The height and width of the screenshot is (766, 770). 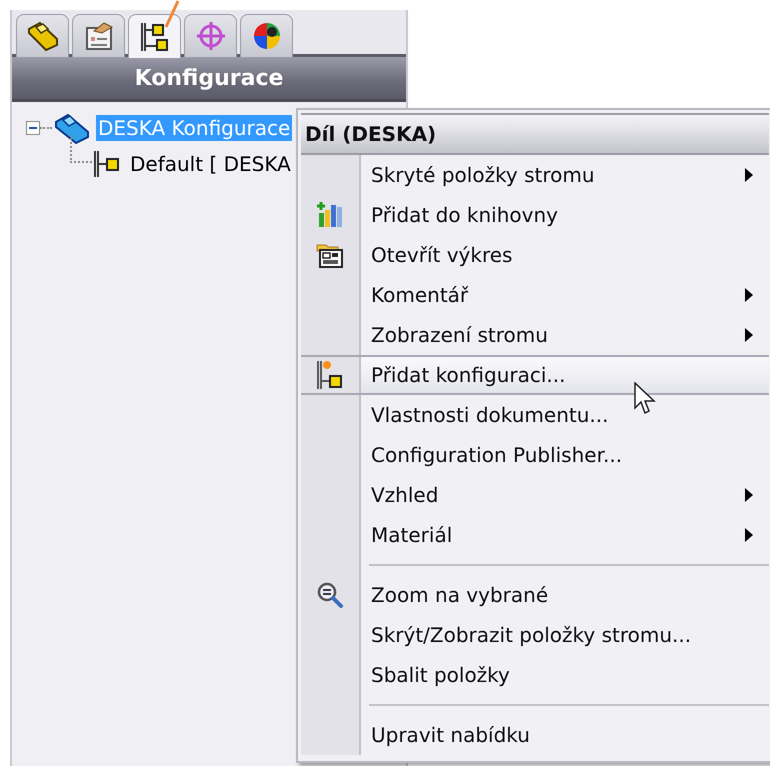 I want to click on menu-item: Upravit nabídku, so click(x=535, y=735).